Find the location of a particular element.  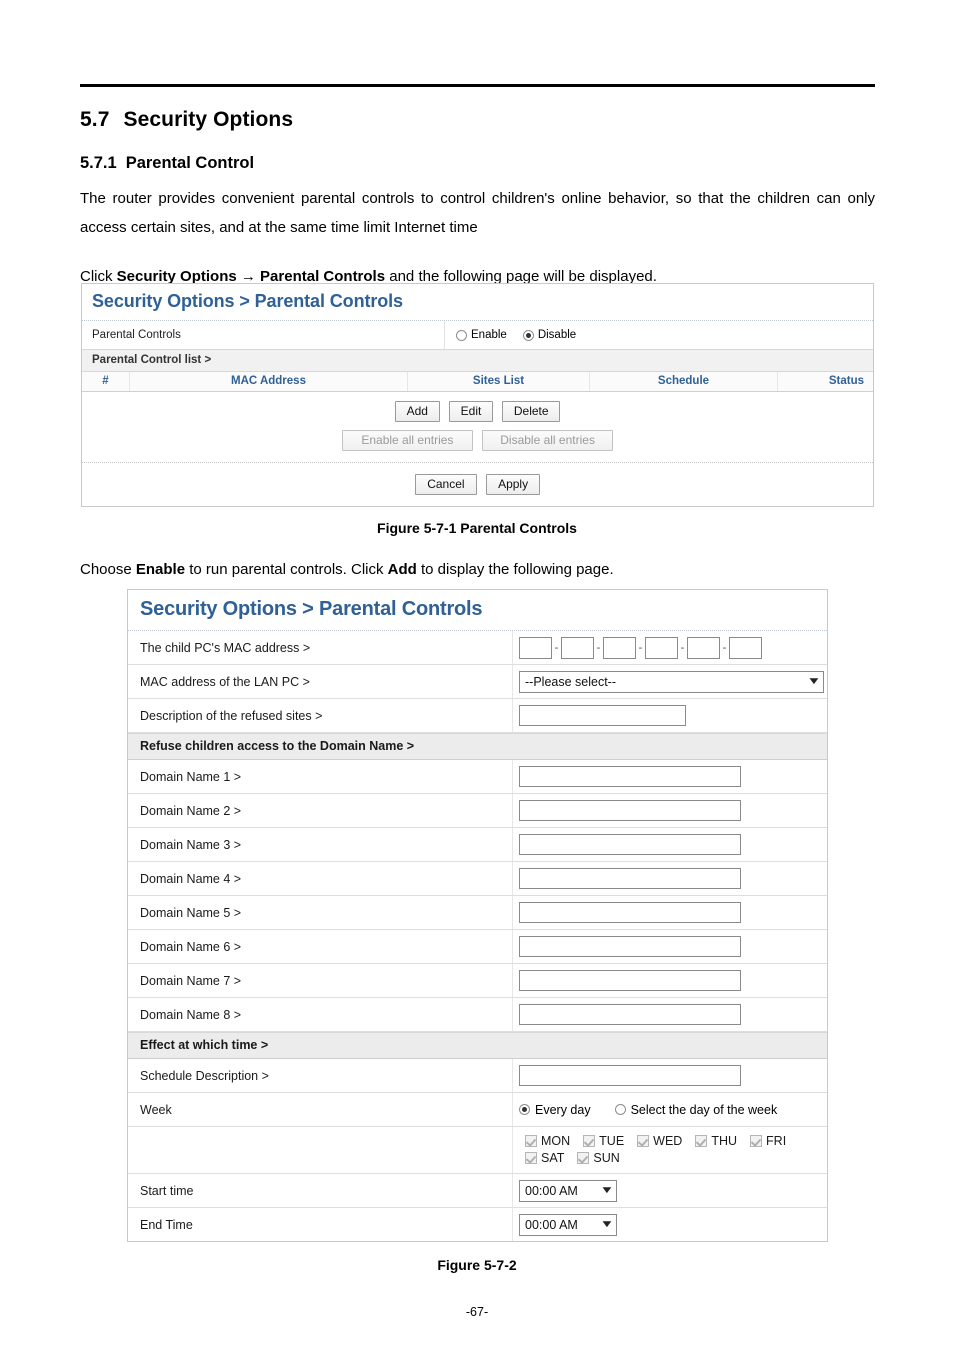

figure-1-caption: Figure 5-7-1 Parental Controls is located at coordinates (477, 528).